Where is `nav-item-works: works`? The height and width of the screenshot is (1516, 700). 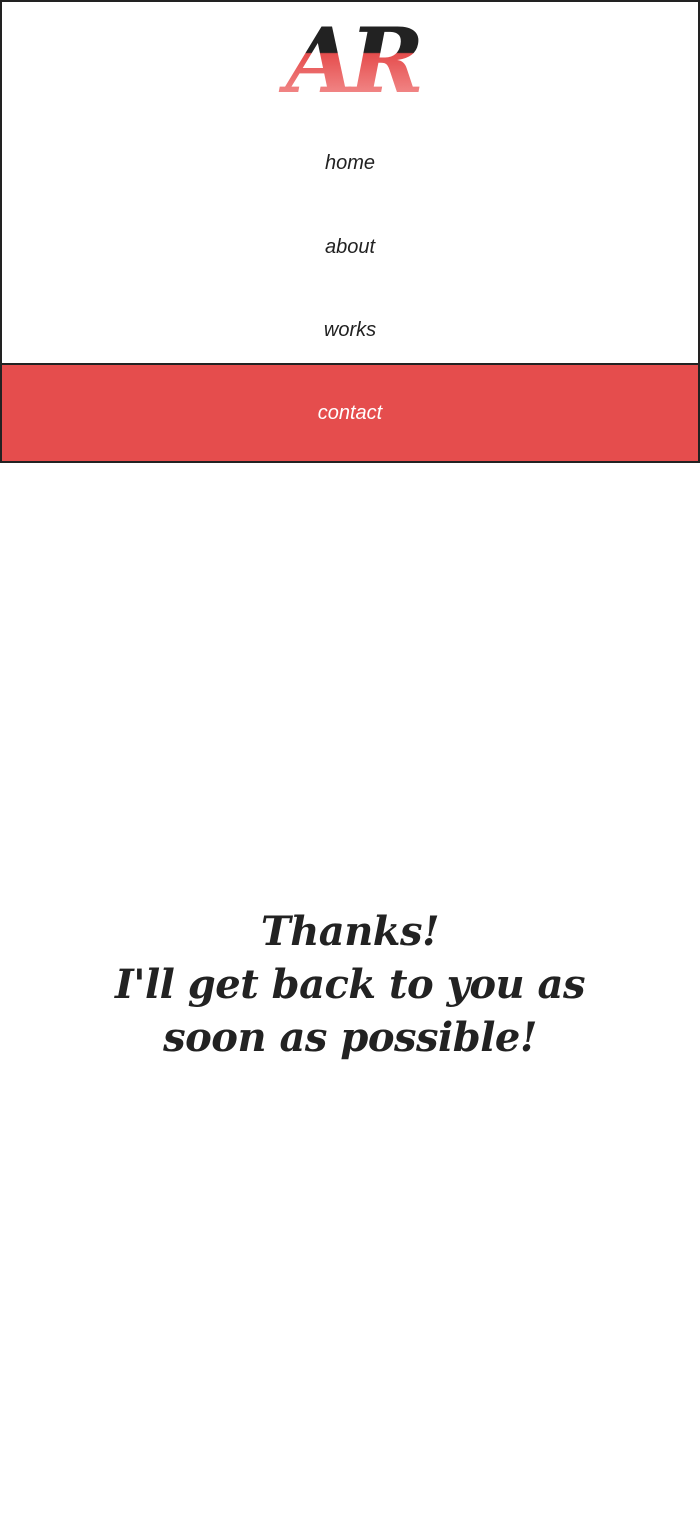 nav-item-works: works is located at coordinates (350, 330).